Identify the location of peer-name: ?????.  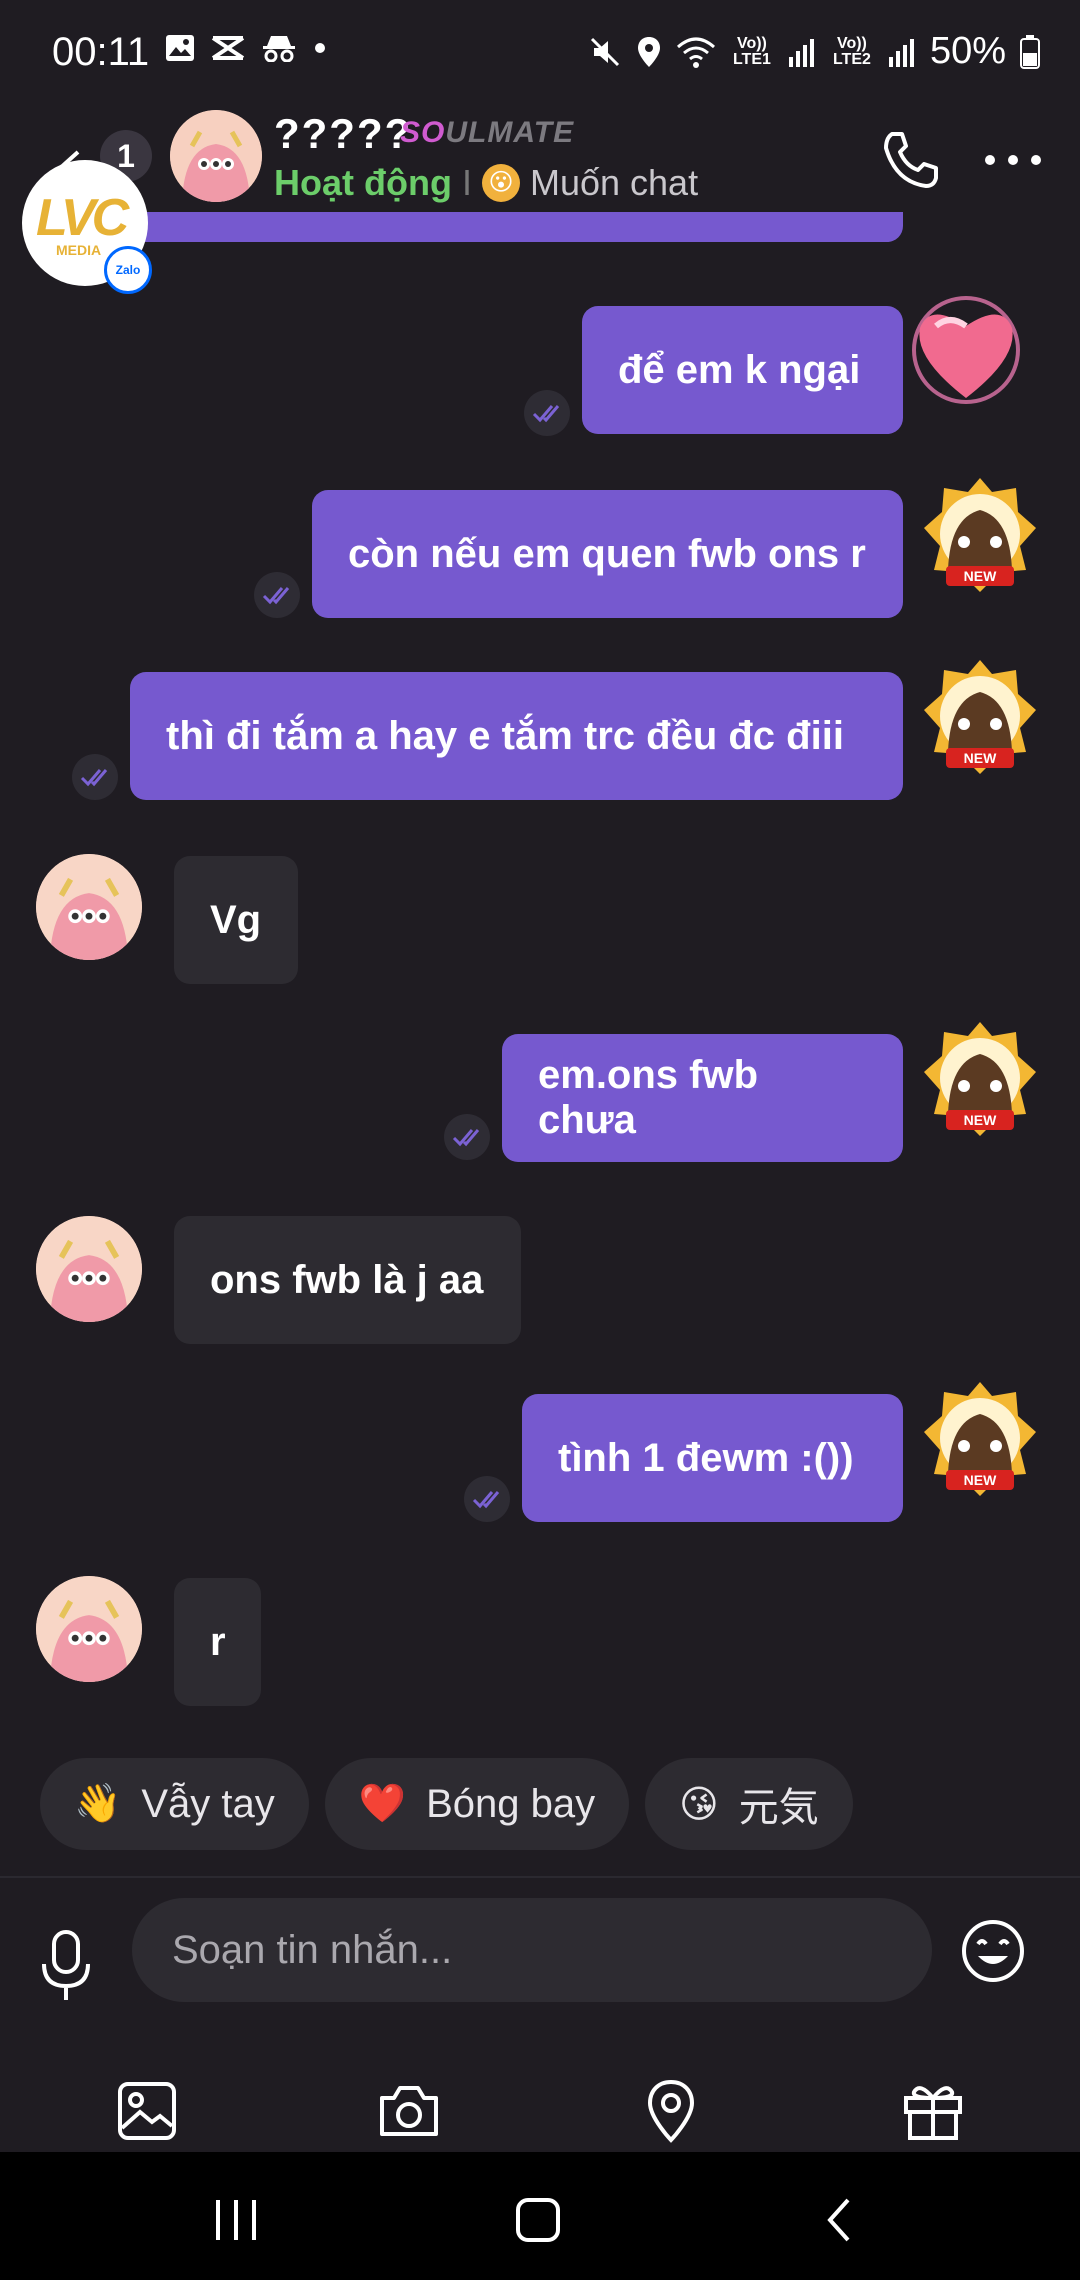
(343, 133).